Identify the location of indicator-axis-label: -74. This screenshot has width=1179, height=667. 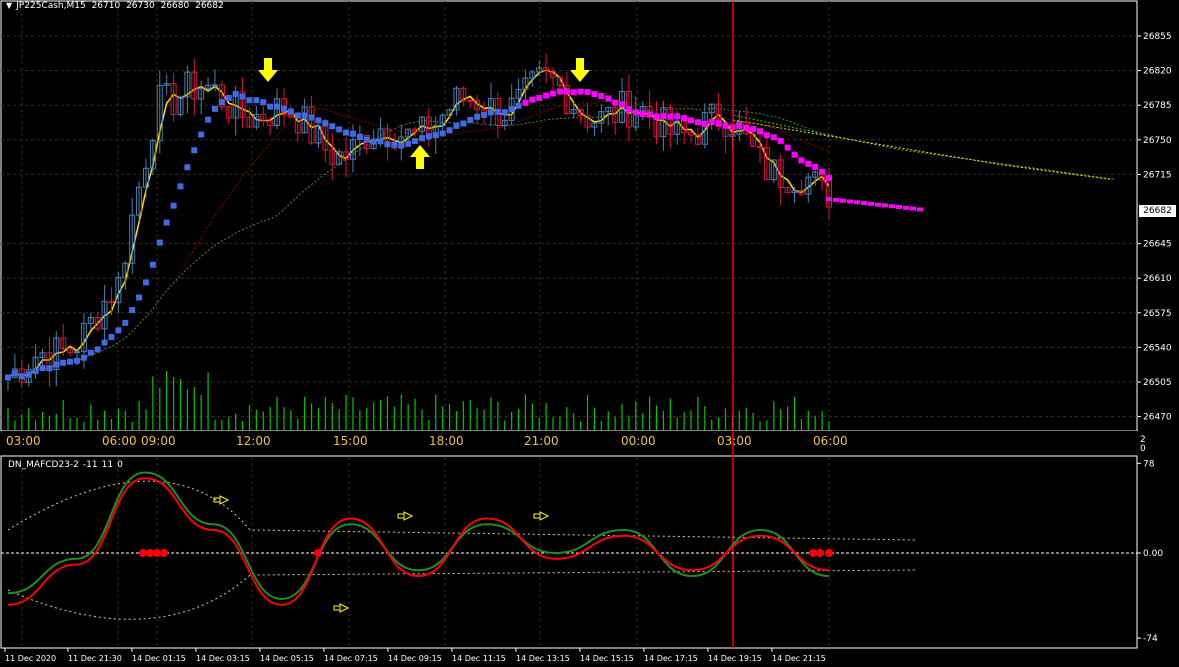
(1150, 639).